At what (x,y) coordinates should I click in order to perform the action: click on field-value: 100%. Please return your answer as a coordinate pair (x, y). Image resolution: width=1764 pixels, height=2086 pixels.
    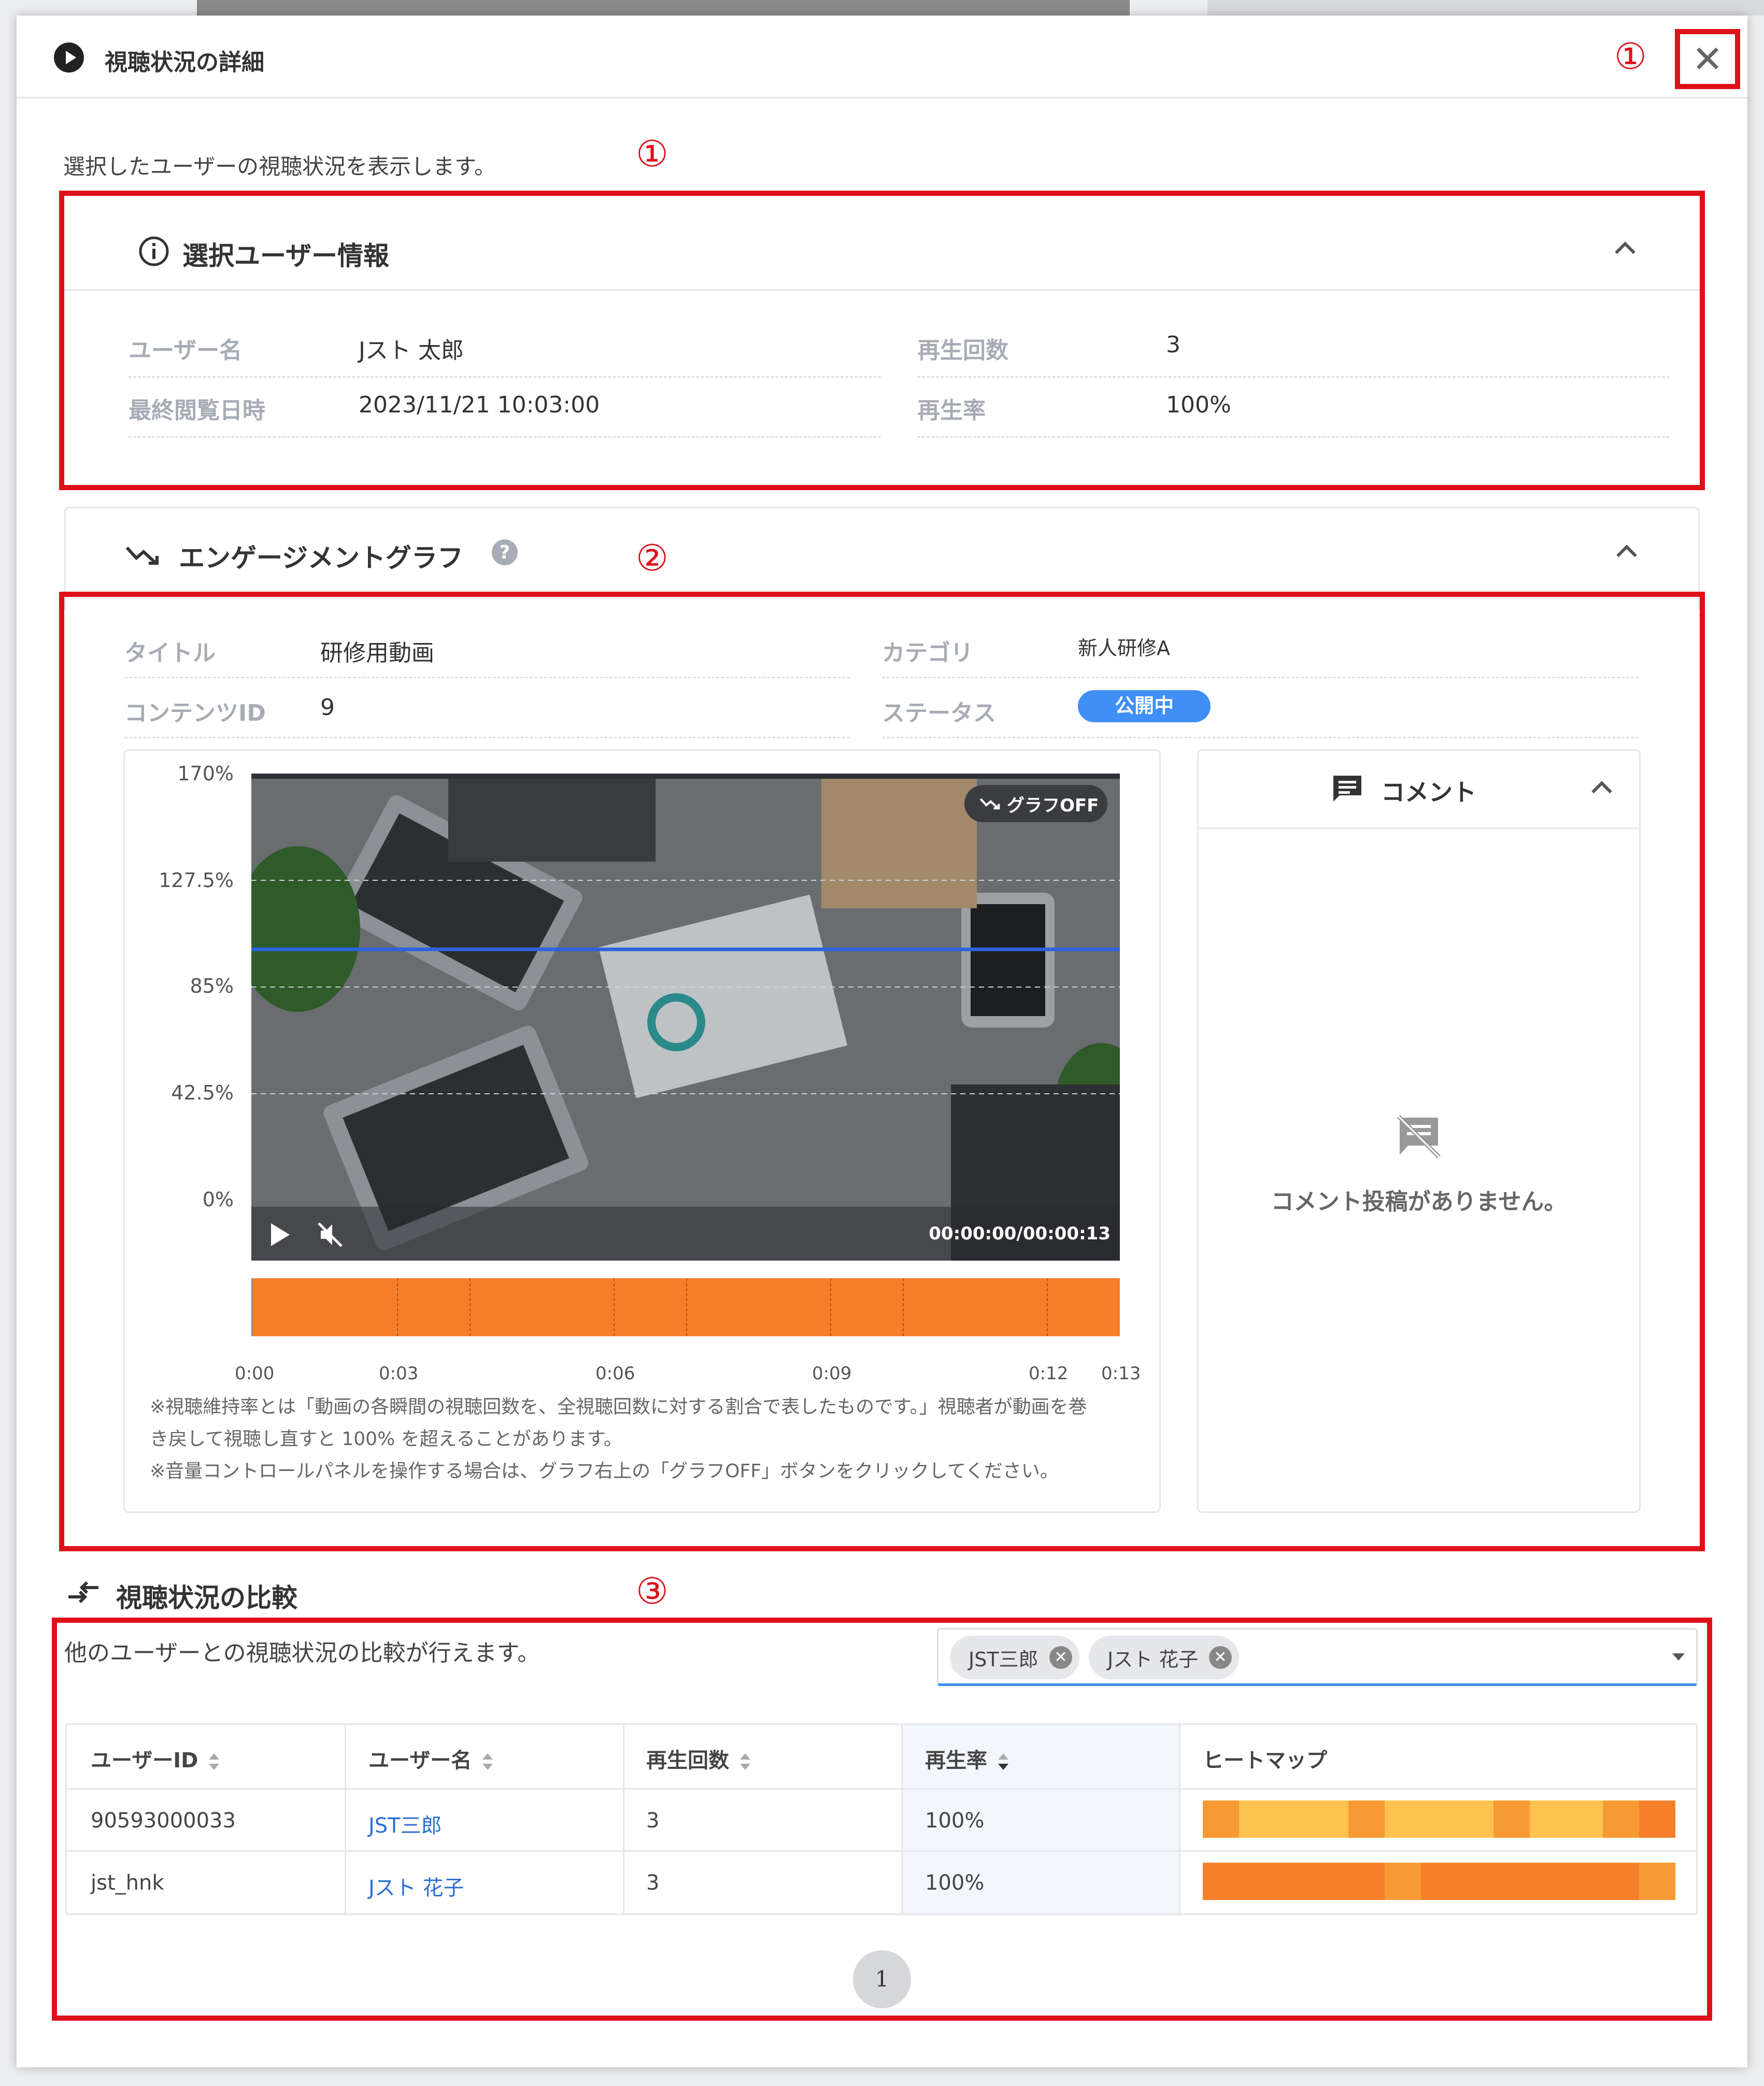
    Looking at the image, I should click on (1199, 405).